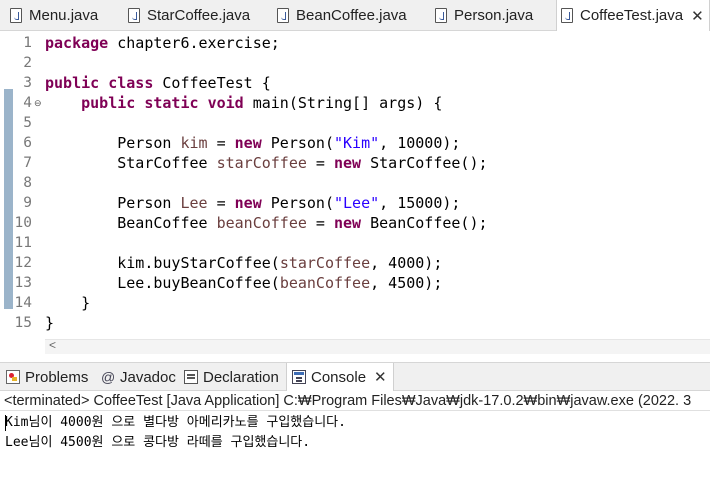  What do you see at coordinates (244, 263) in the screenshot?
I see `code-text: kim.buyStarCoffee(starCoffee, 4000);` at bounding box center [244, 263].